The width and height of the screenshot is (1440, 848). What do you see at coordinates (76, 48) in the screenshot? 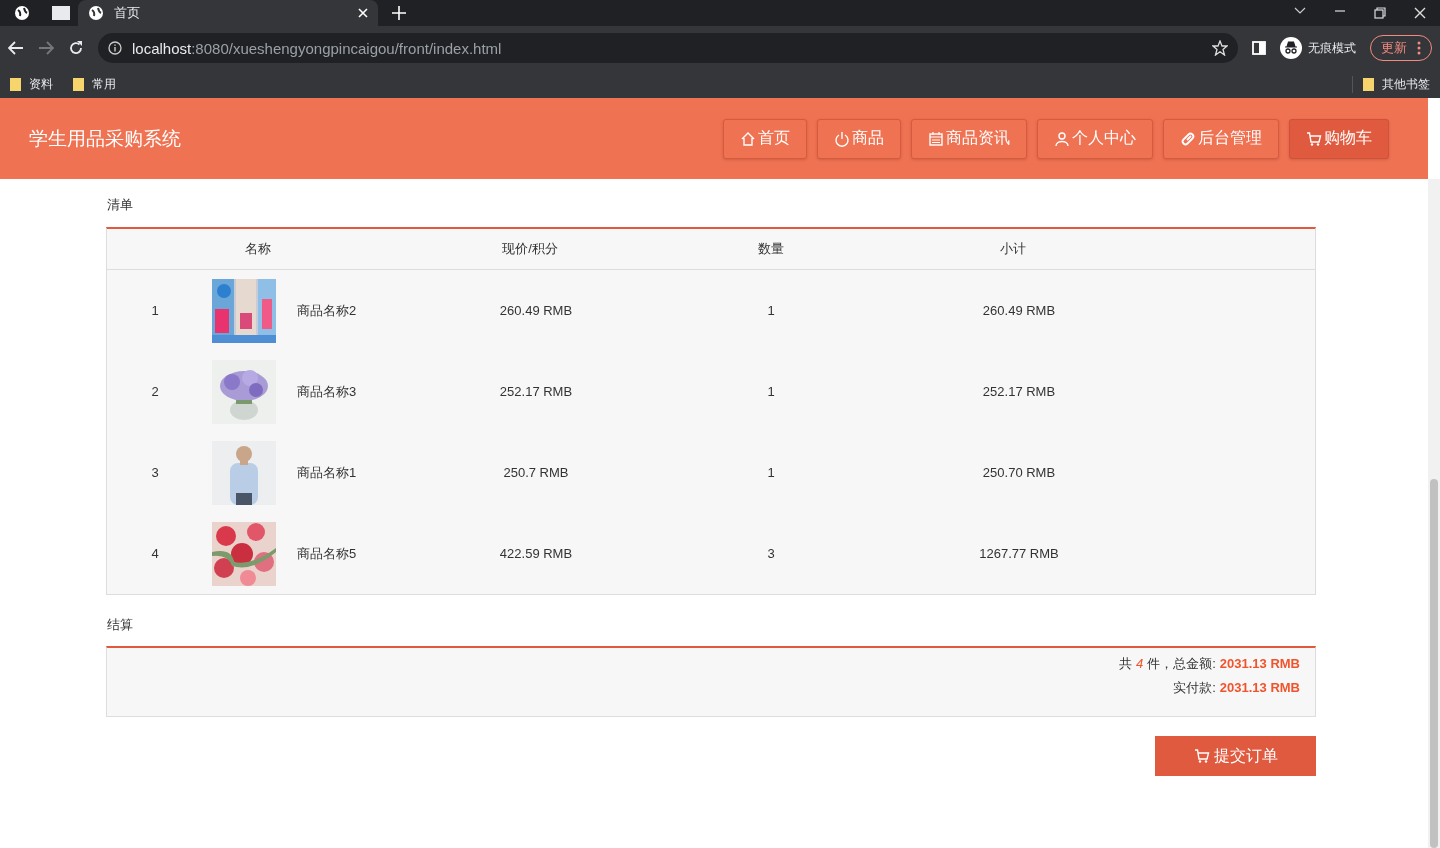
I see `reload-icon` at bounding box center [76, 48].